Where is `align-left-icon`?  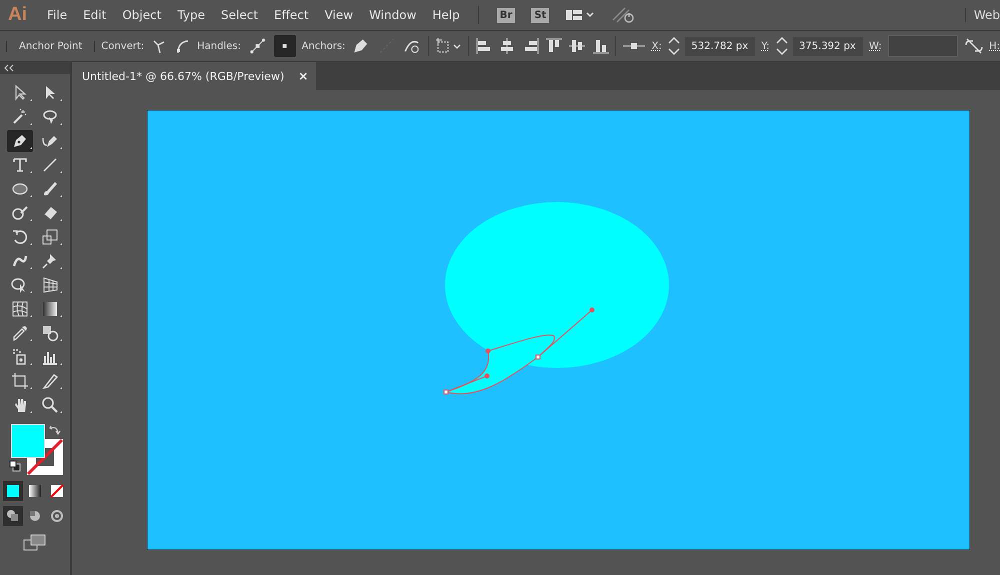
align-left-icon is located at coordinates (483, 46).